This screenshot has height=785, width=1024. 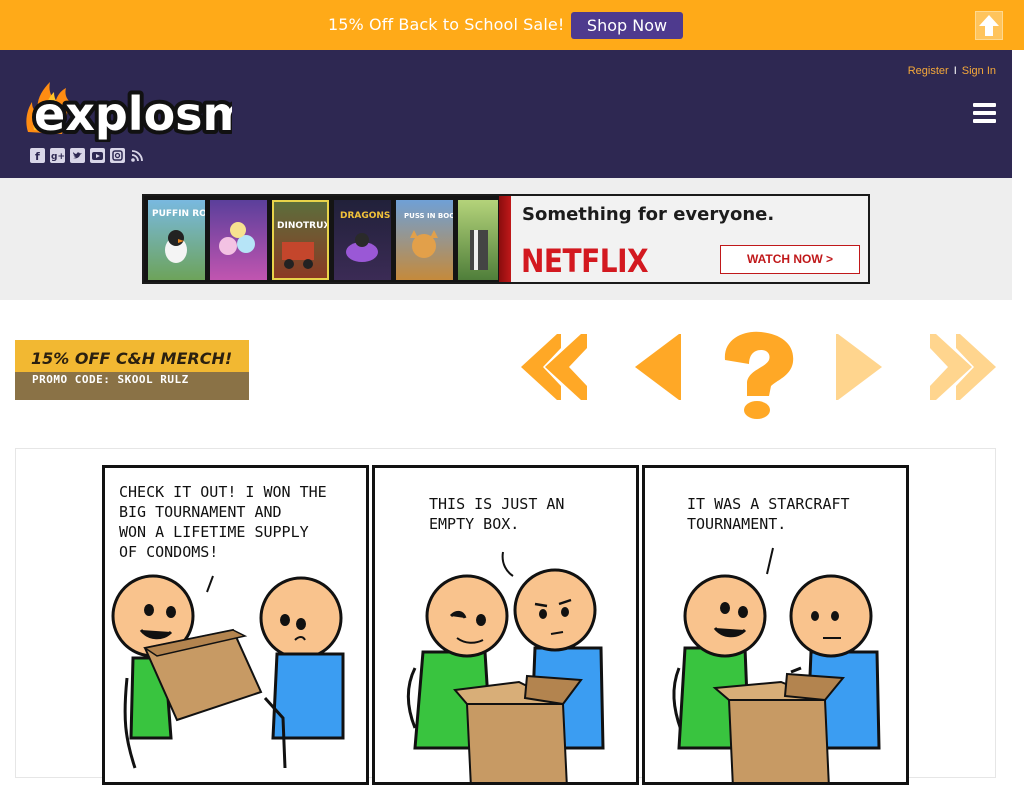 I want to click on youtube-icon, so click(x=97, y=155).